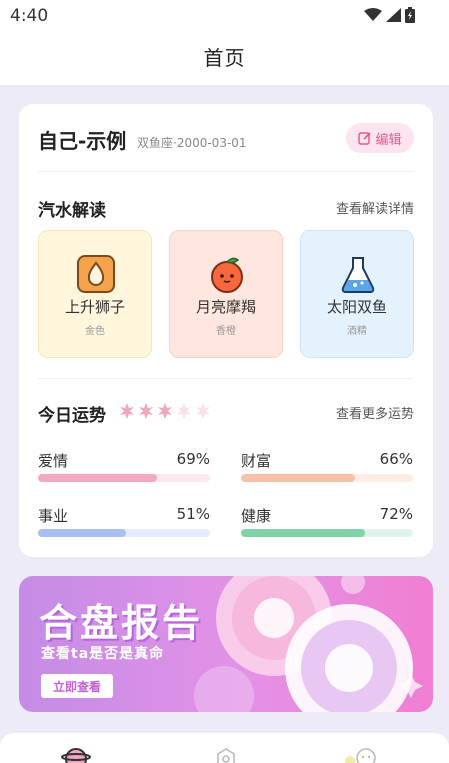 This screenshot has height=763, width=449. What do you see at coordinates (365, 138) in the screenshot?
I see `edit-icon` at bounding box center [365, 138].